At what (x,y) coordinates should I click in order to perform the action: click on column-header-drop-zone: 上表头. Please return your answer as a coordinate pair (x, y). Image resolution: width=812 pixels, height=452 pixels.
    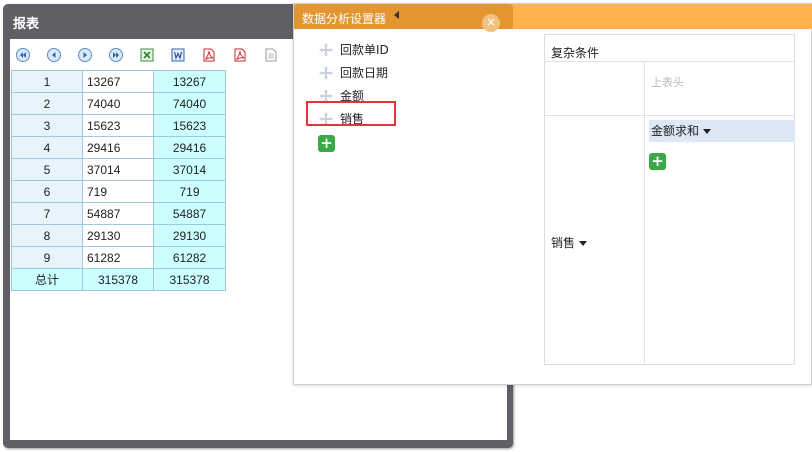
    Looking at the image, I should click on (667, 82).